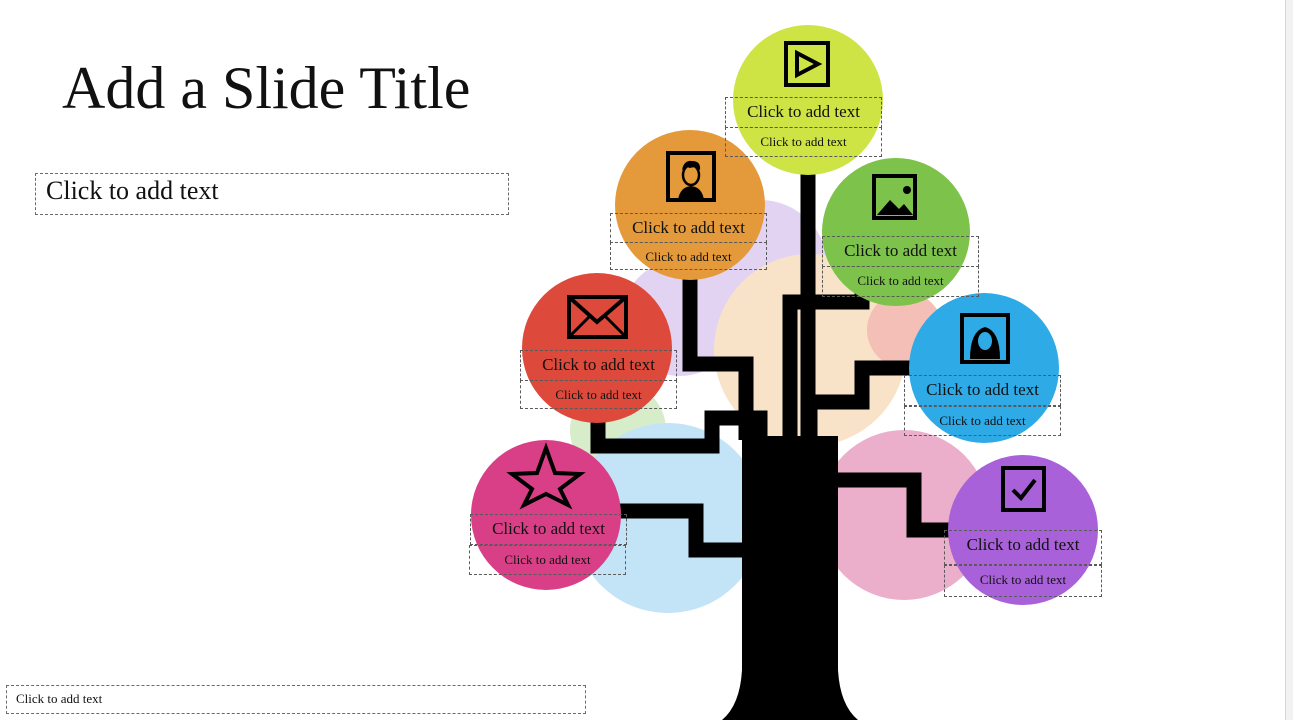 This screenshot has height=720, width=1293. I want to click on node-mail-sublabel: Click to add text, so click(598, 394).